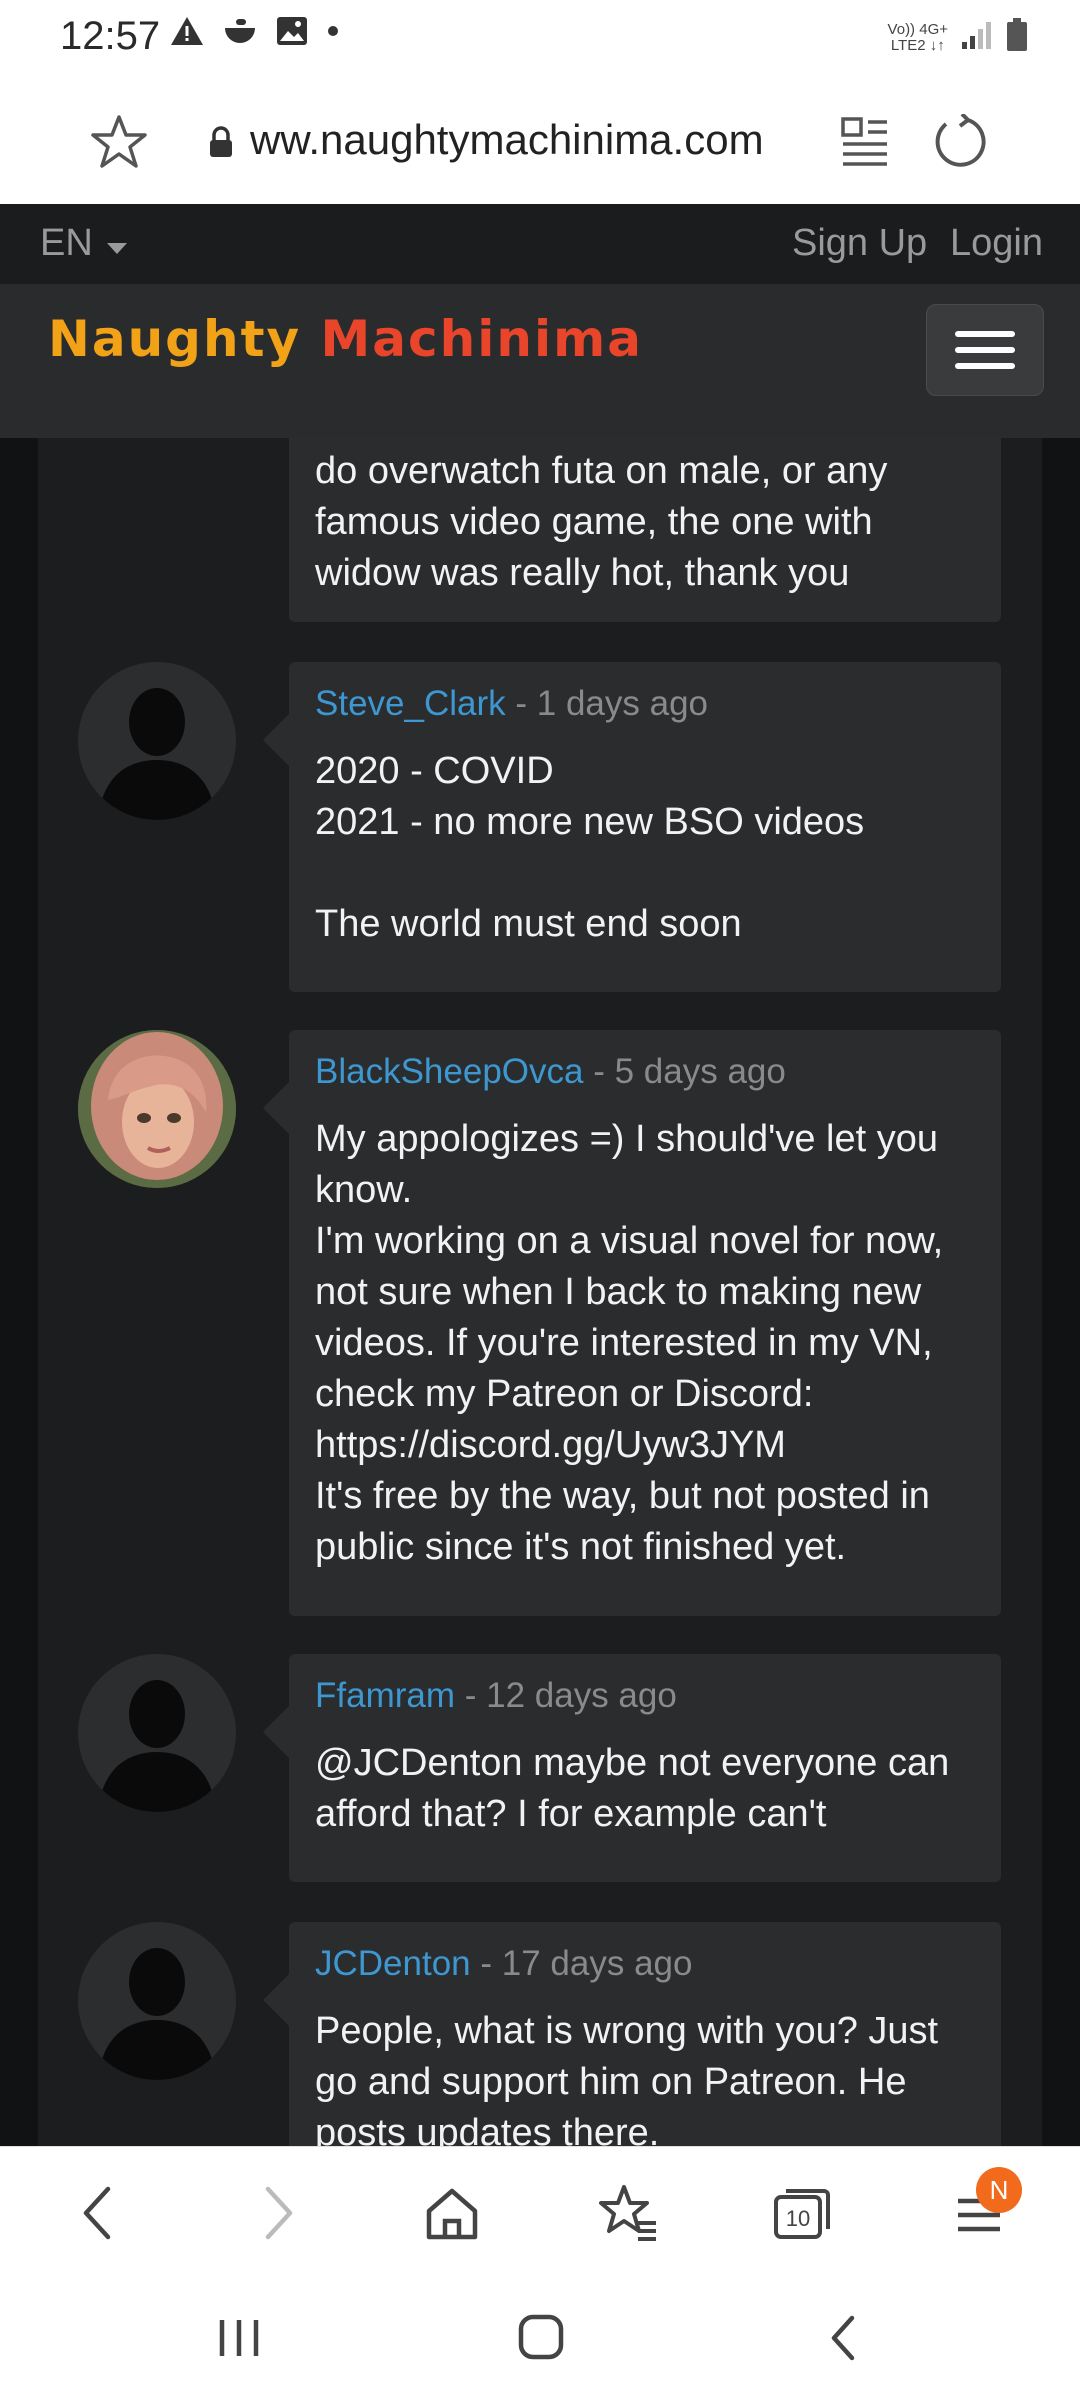 The width and height of the screenshot is (1080, 2400). What do you see at coordinates (449, 1071) in the screenshot?
I see `comment-username: BlackSheepOvca` at bounding box center [449, 1071].